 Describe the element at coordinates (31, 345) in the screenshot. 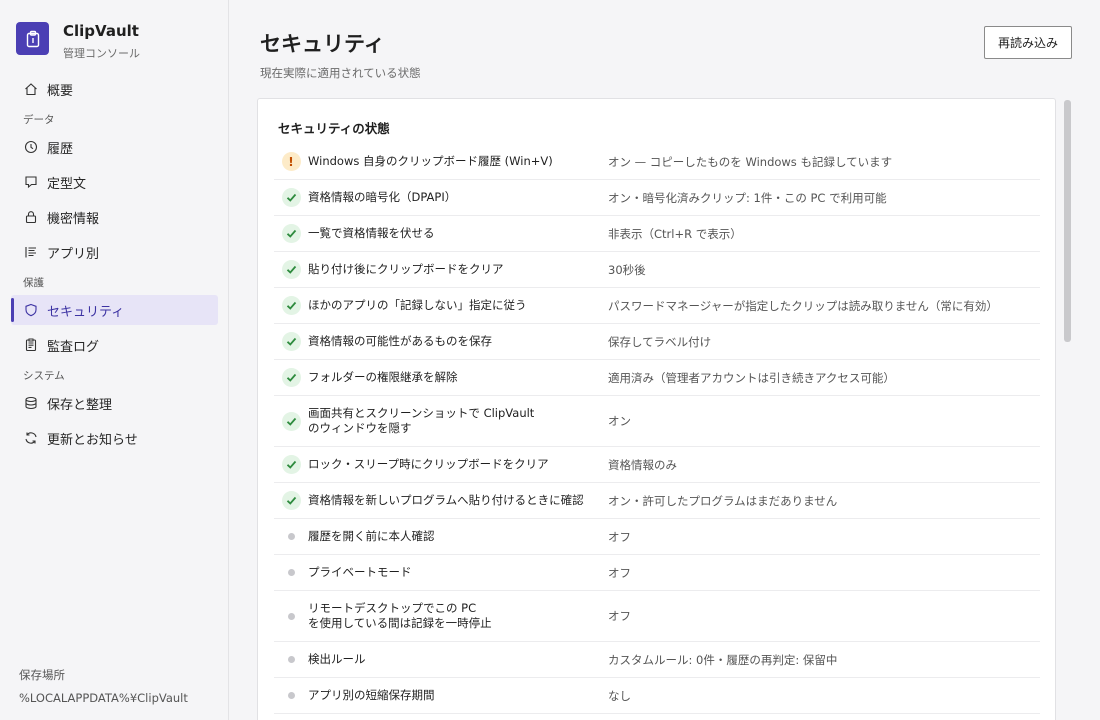

I see `audit-log-icon` at that location.